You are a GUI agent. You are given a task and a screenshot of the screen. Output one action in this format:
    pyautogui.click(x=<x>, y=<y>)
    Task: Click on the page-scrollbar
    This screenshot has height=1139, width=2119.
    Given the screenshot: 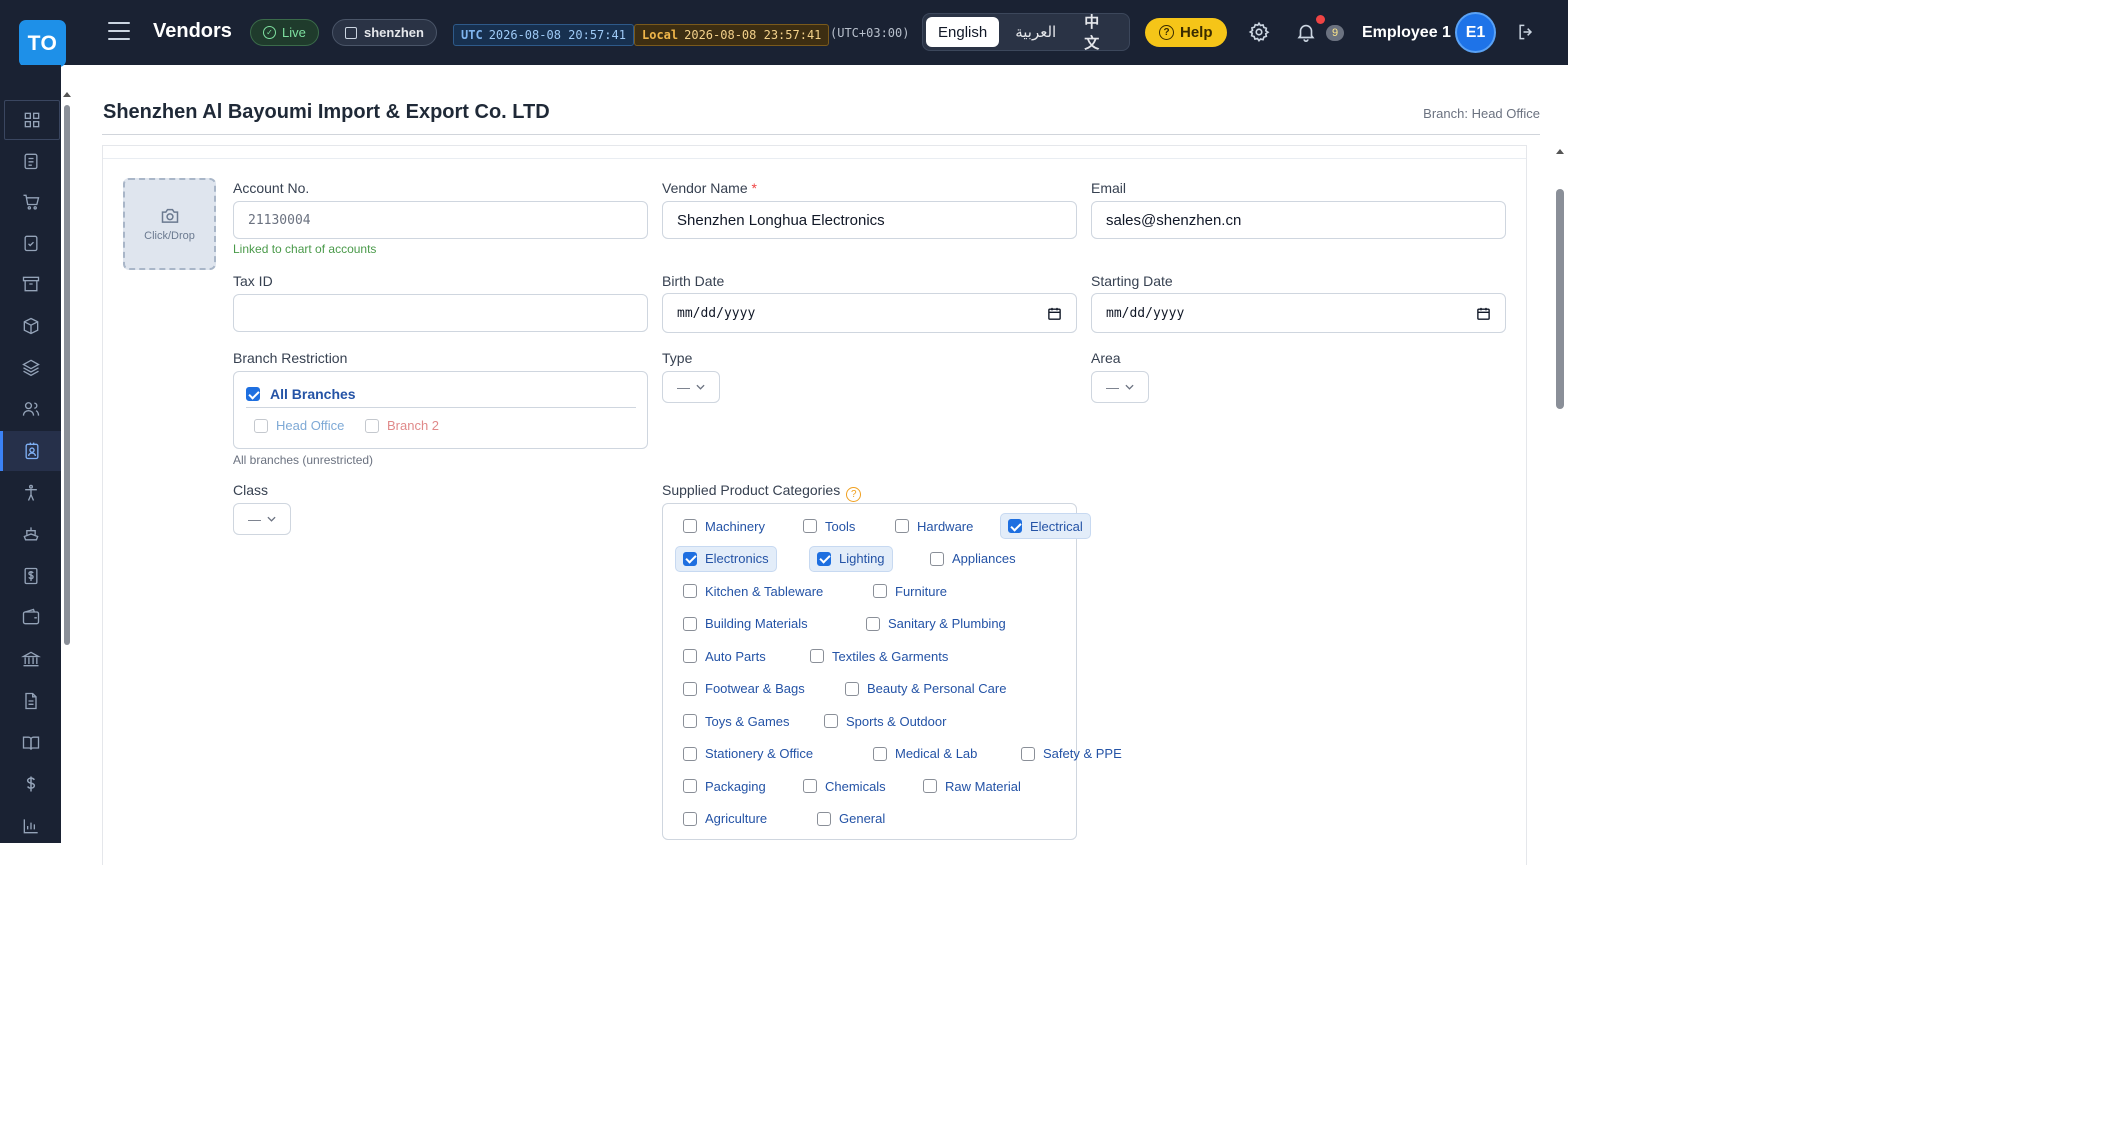 What is the action you would take?
    pyautogui.click(x=1560, y=494)
    